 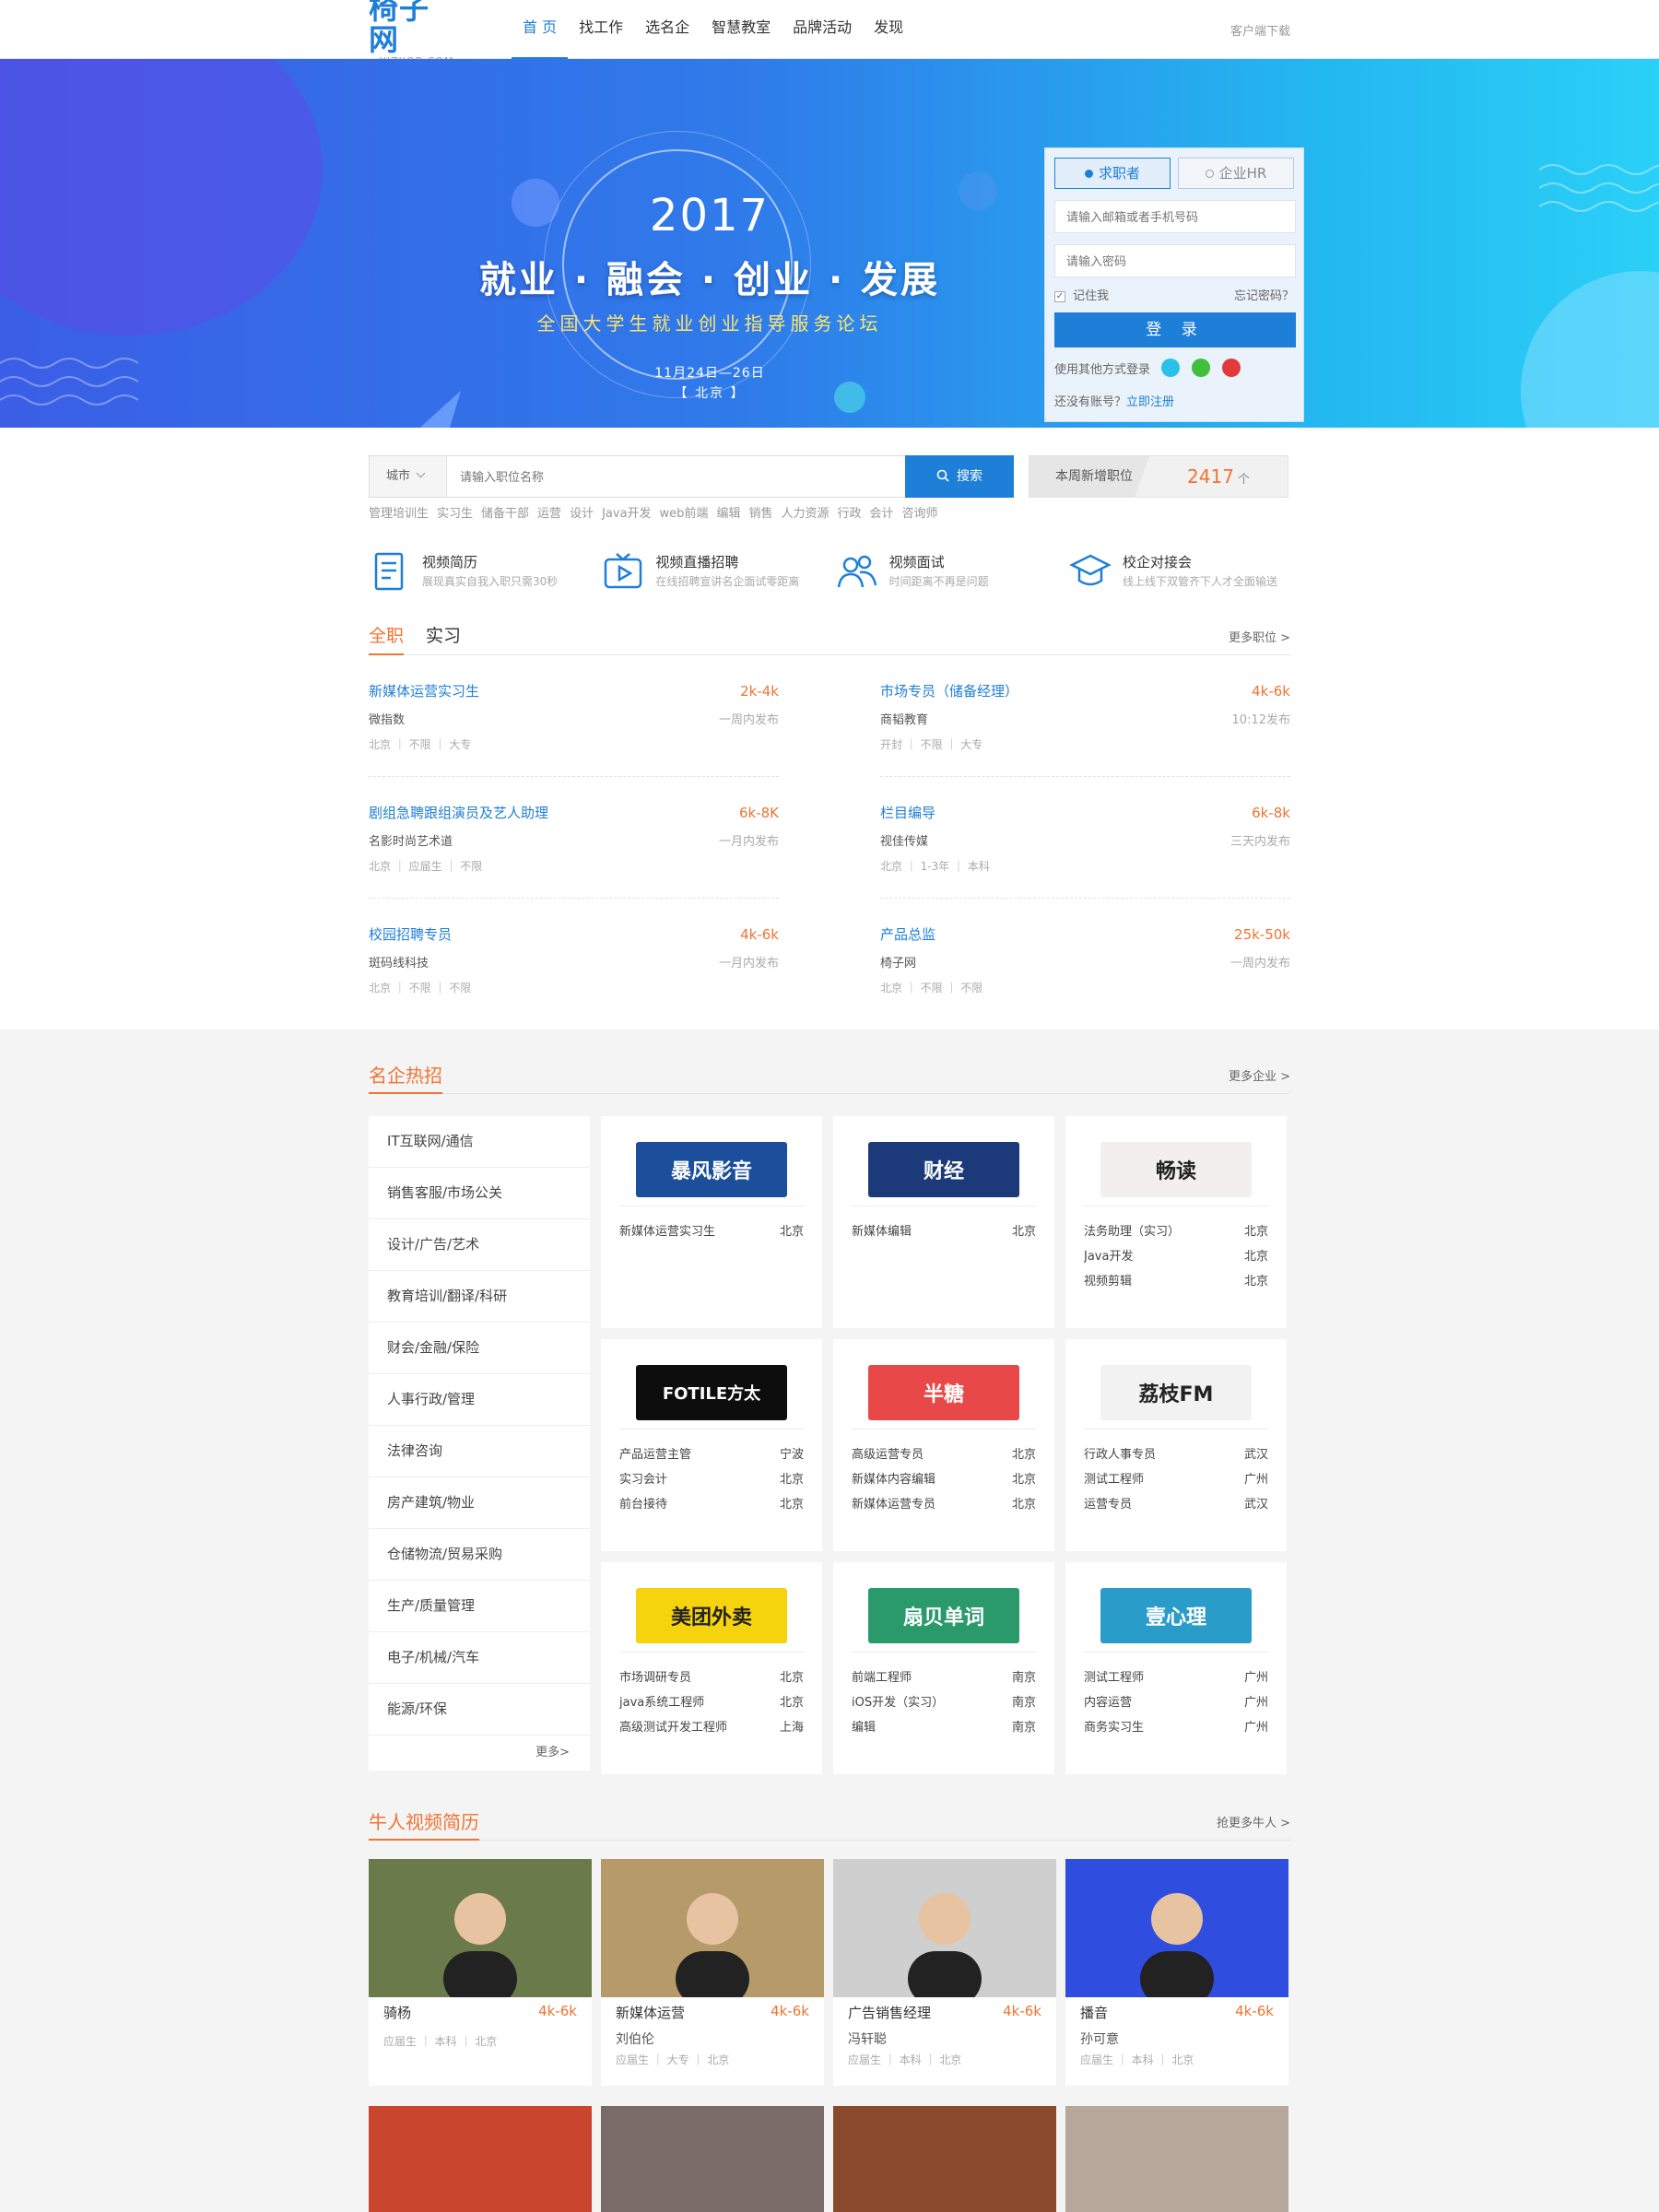 What do you see at coordinates (711, 1479) in the screenshot?
I see `company-job-row: 实习会计 北京` at bounding box center [711, 1479].